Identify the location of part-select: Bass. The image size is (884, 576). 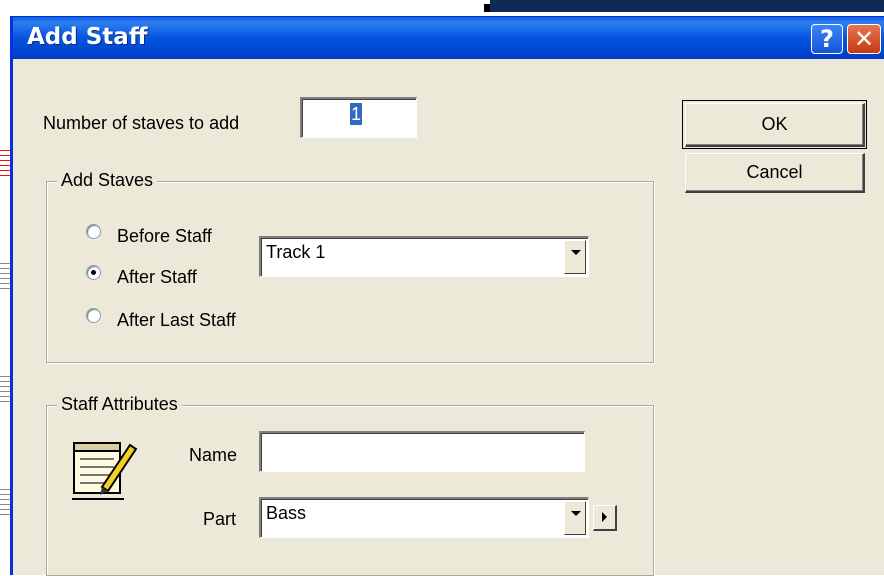
(424, 517).